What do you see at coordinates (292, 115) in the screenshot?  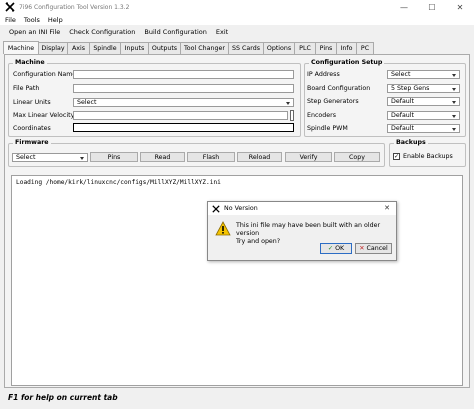 I see `velocity-unit-indicator` at bounding box center [292, 115].